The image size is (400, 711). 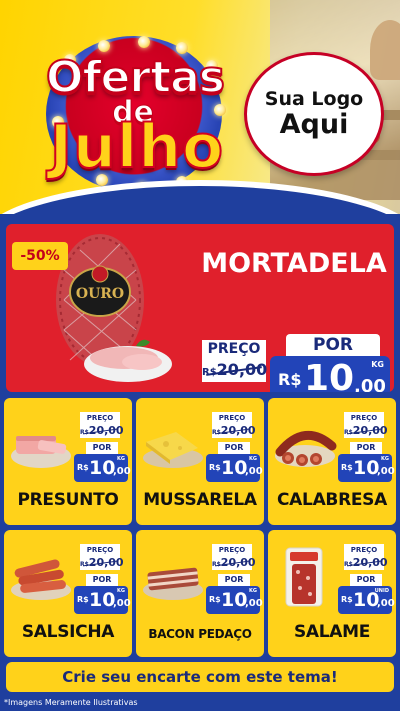 What do you see at coordinates (332, 500) in the screenshot?
I see `product-name: CALABRESA` at bounding box center [332, 500].